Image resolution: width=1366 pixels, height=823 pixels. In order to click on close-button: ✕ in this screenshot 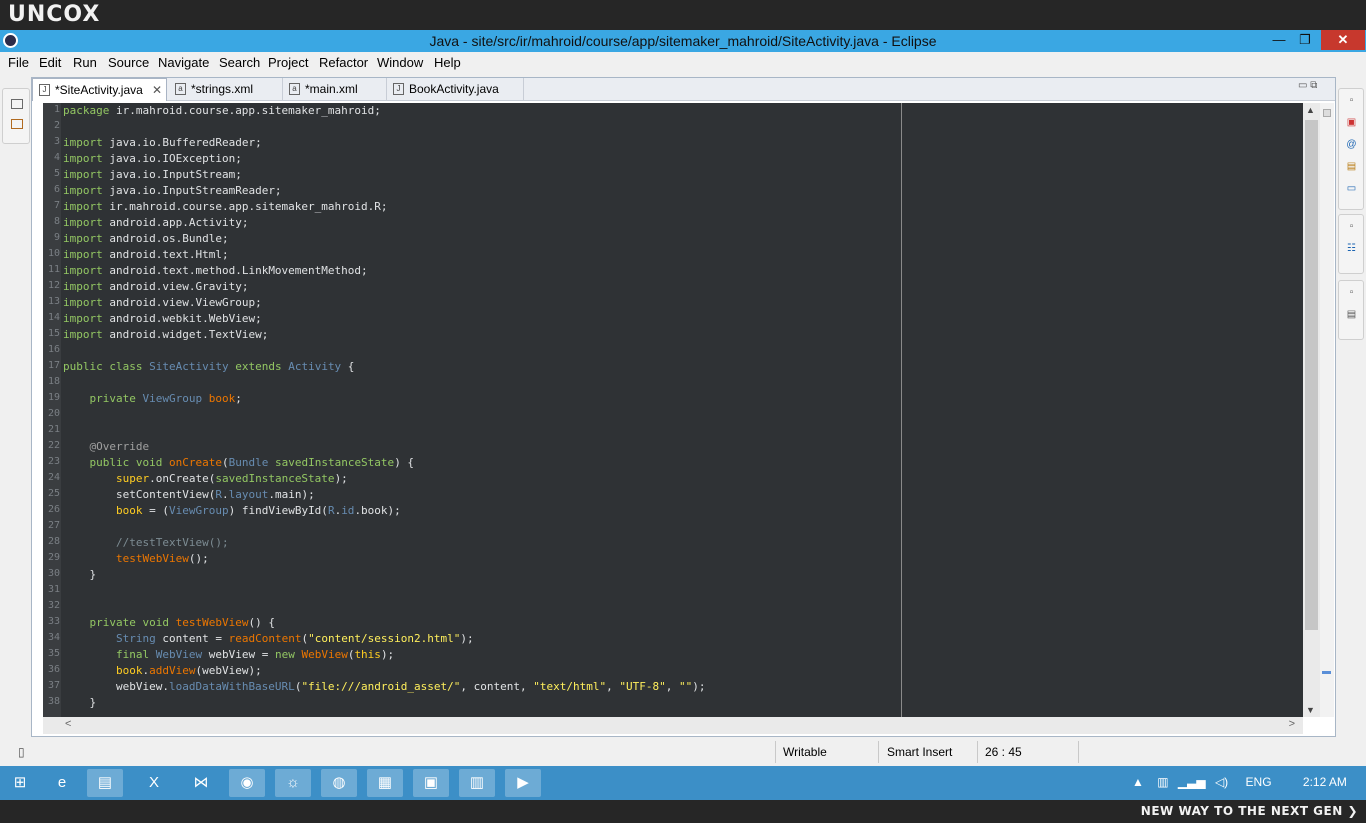, I will do `click(1343, 40)`.